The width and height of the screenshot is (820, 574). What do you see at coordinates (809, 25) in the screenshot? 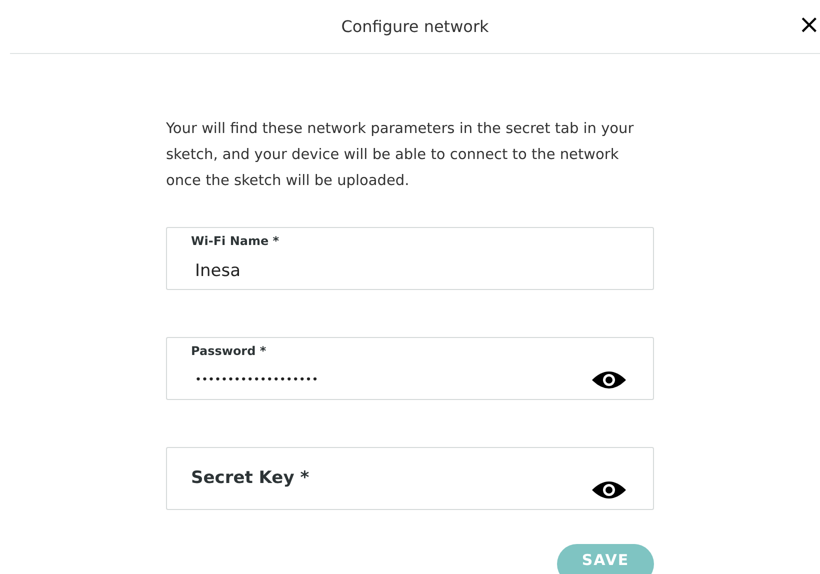
I see `close-button: ×` at bounding box center [809, 25].